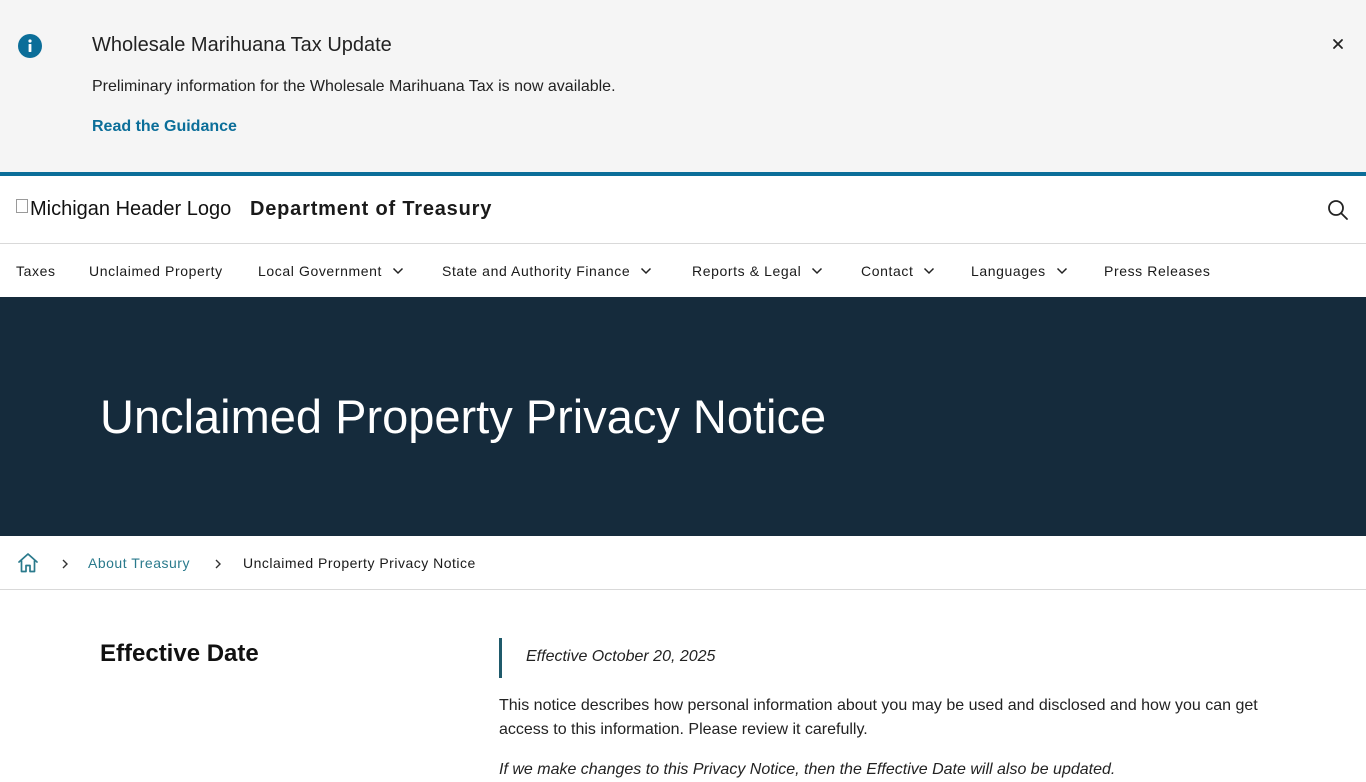  I want to click on quote-bar, so click(500, 658).